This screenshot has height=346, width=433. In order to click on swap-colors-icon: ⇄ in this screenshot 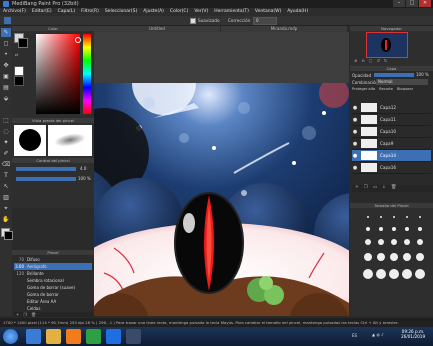, I will do `click(16, 54)`.